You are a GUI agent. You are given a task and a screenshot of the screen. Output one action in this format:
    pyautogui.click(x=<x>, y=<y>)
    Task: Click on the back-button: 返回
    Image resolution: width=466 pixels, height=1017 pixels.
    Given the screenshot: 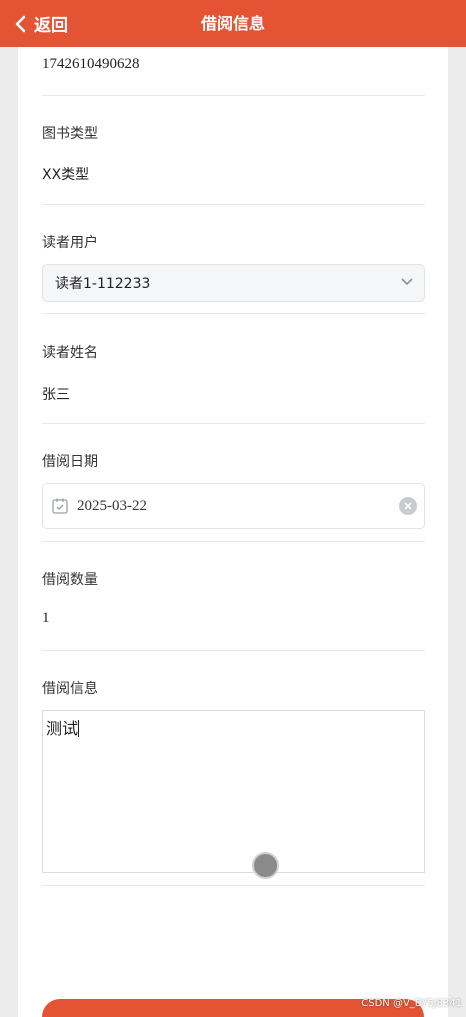 What is the action you would take?
    pyautogui.click(x=41, y=23)
    